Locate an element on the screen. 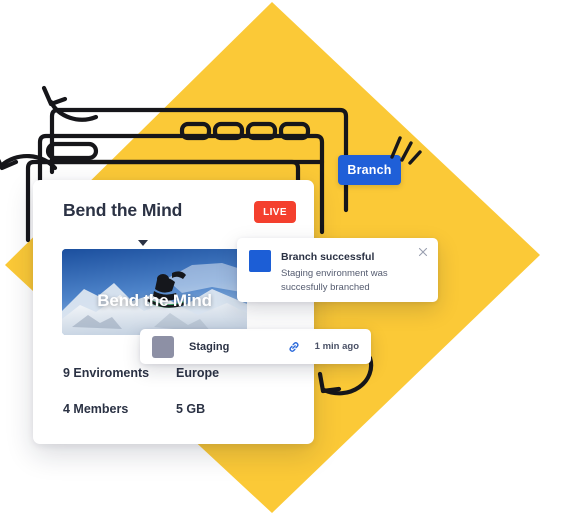 This screenshot has width=575, height=514. table-row: 9 Enviroments Europe is located at coordinates (178, 373).